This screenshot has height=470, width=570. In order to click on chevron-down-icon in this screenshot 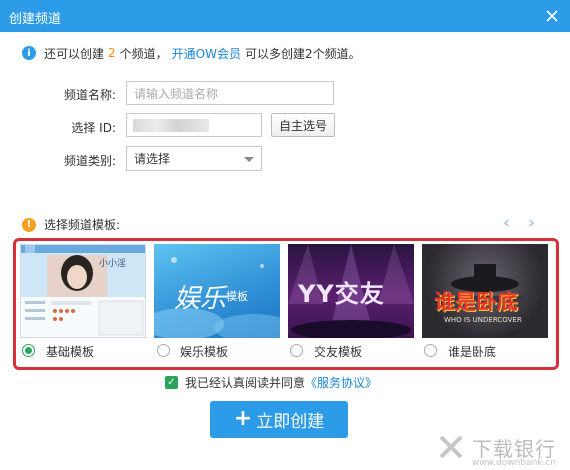, I will do `click(249, 159)`.